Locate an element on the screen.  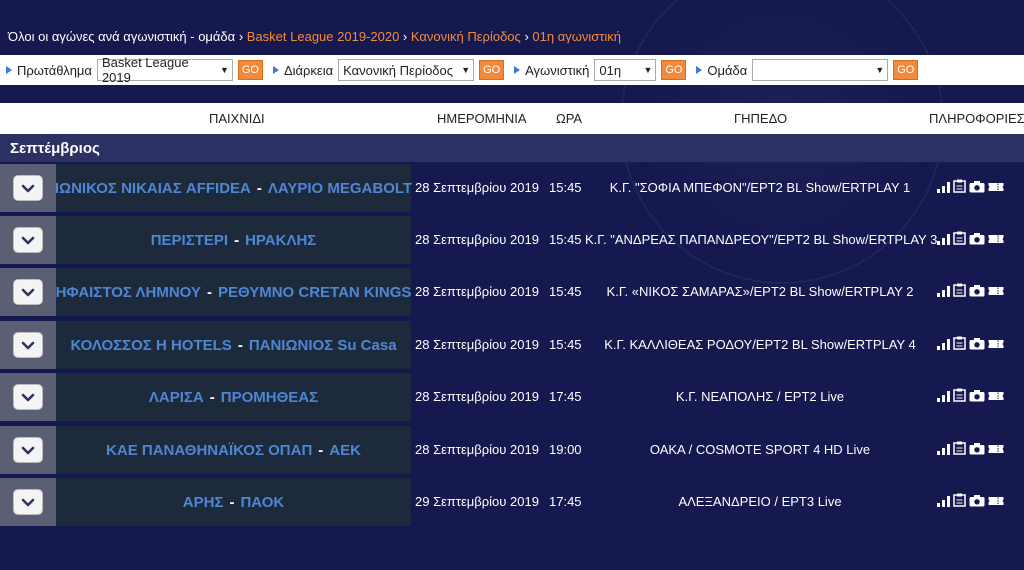
round-go-button: GO is located at coordinates (674, 70).